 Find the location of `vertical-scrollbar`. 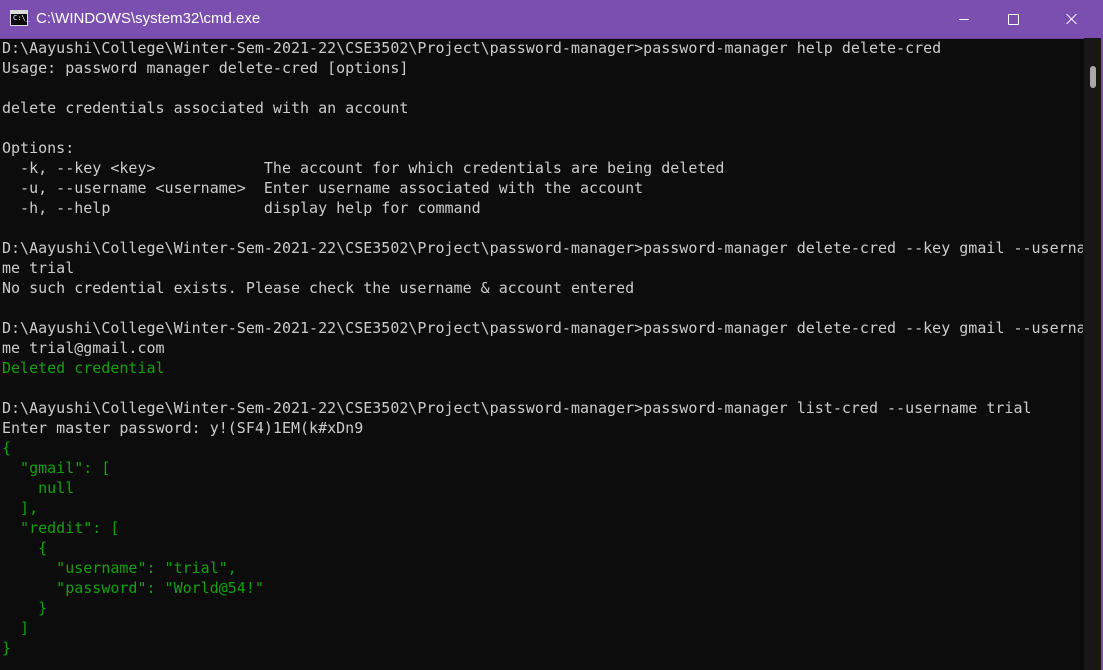

vertical-scrollbar is located at coordinates (1092, 354).